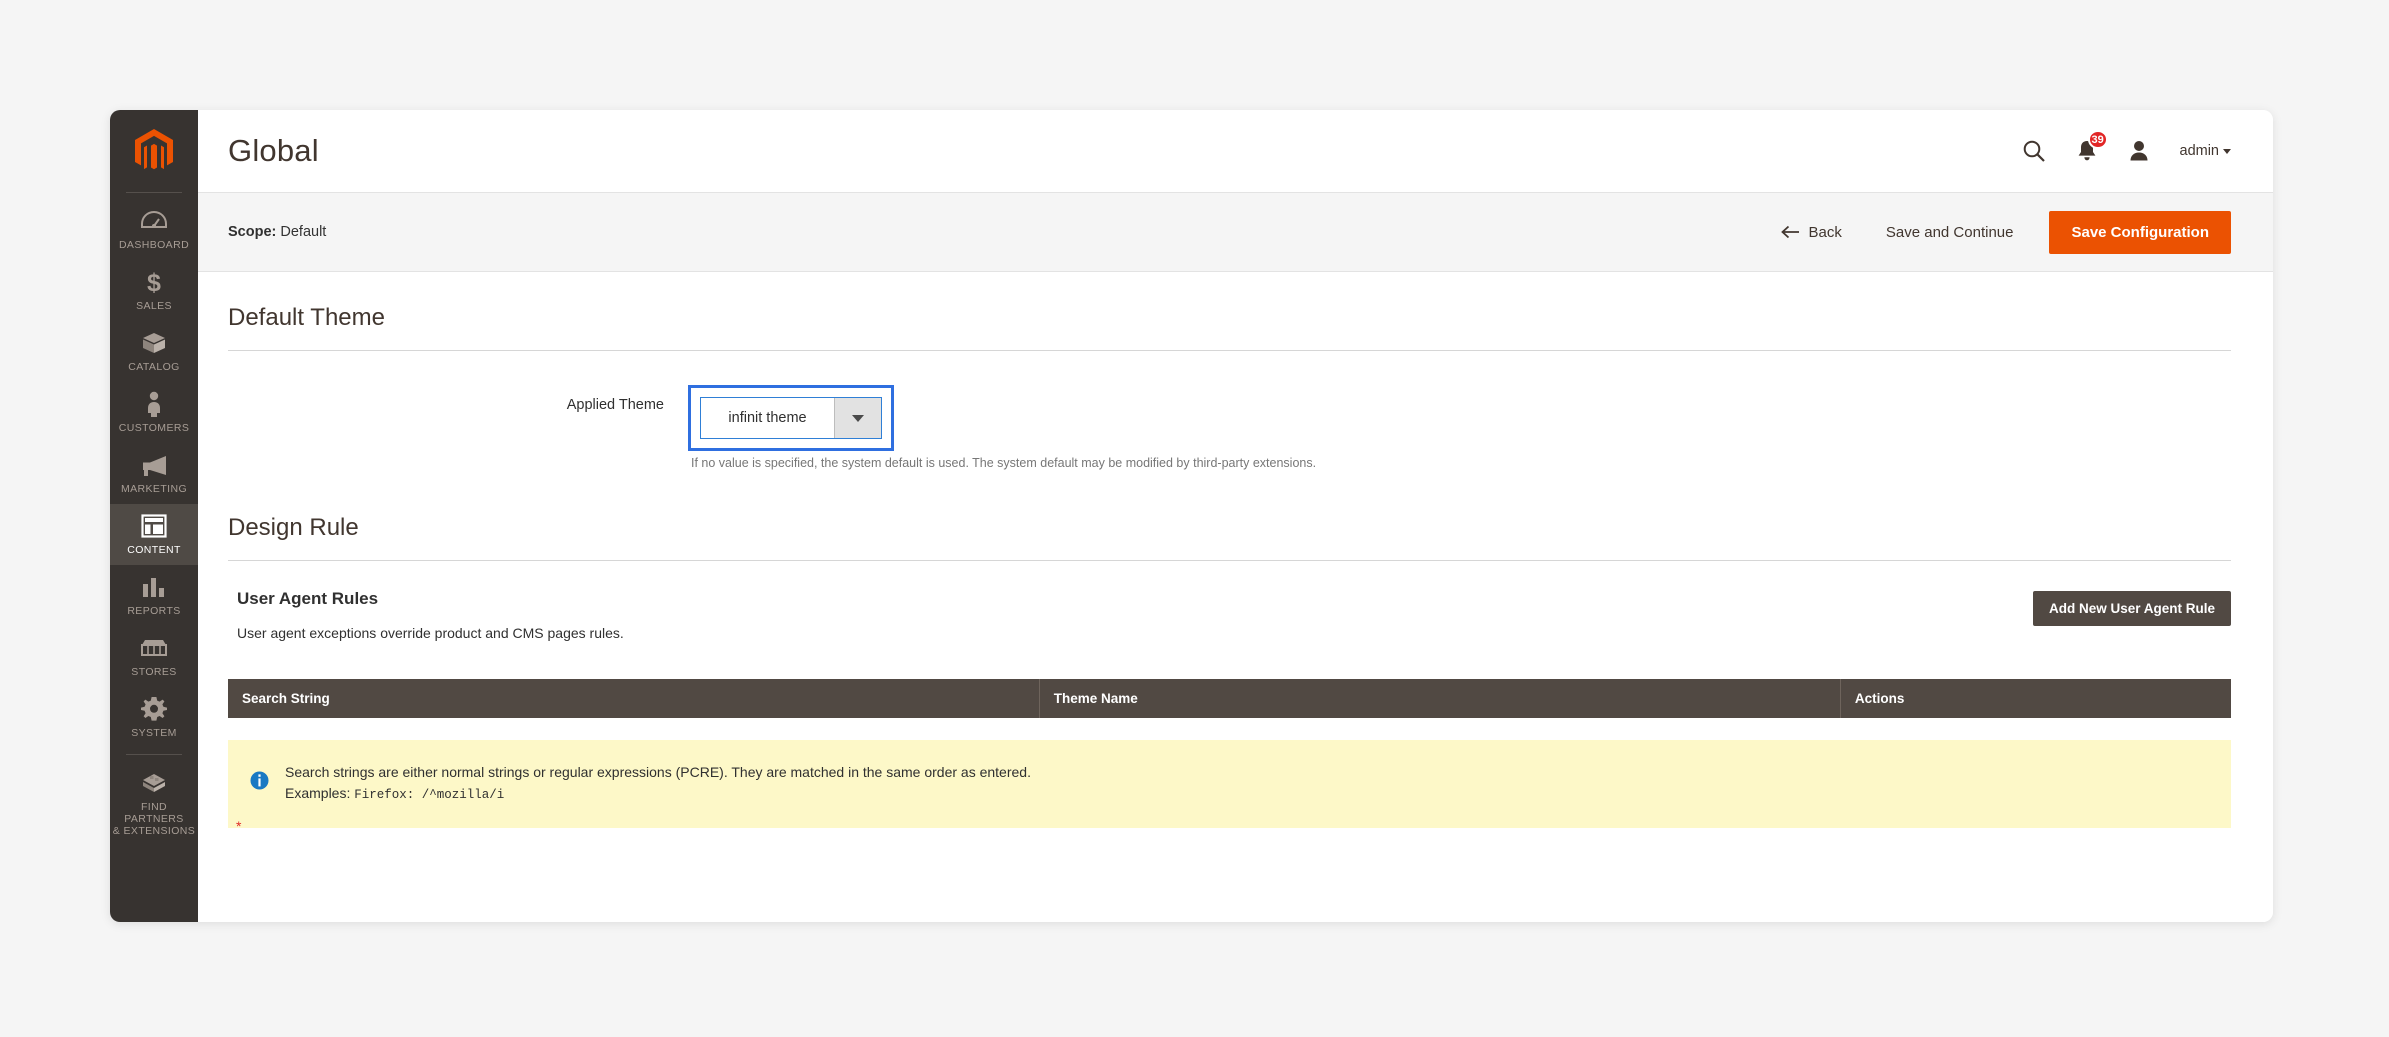 The width and height of the screenshot is (2389, 1037). I want to click on sidebar-item-customers: CUSTOMERS, so click(154, 412).